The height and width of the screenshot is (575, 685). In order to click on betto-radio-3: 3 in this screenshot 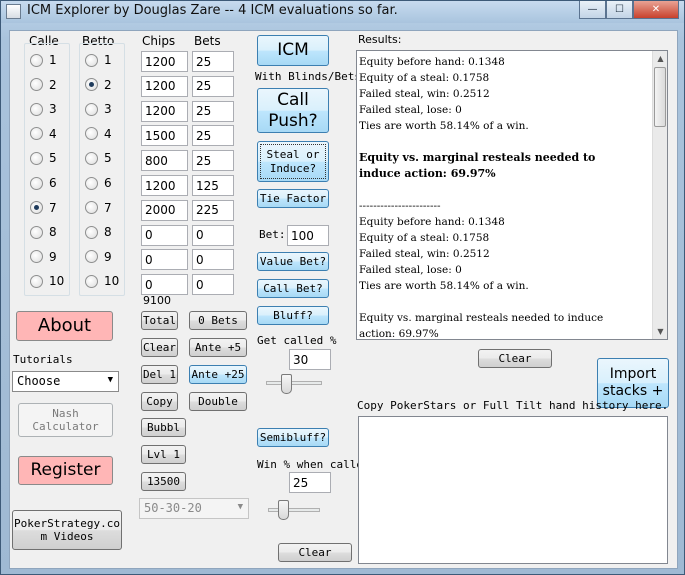, I will do `click(98, 109)`.